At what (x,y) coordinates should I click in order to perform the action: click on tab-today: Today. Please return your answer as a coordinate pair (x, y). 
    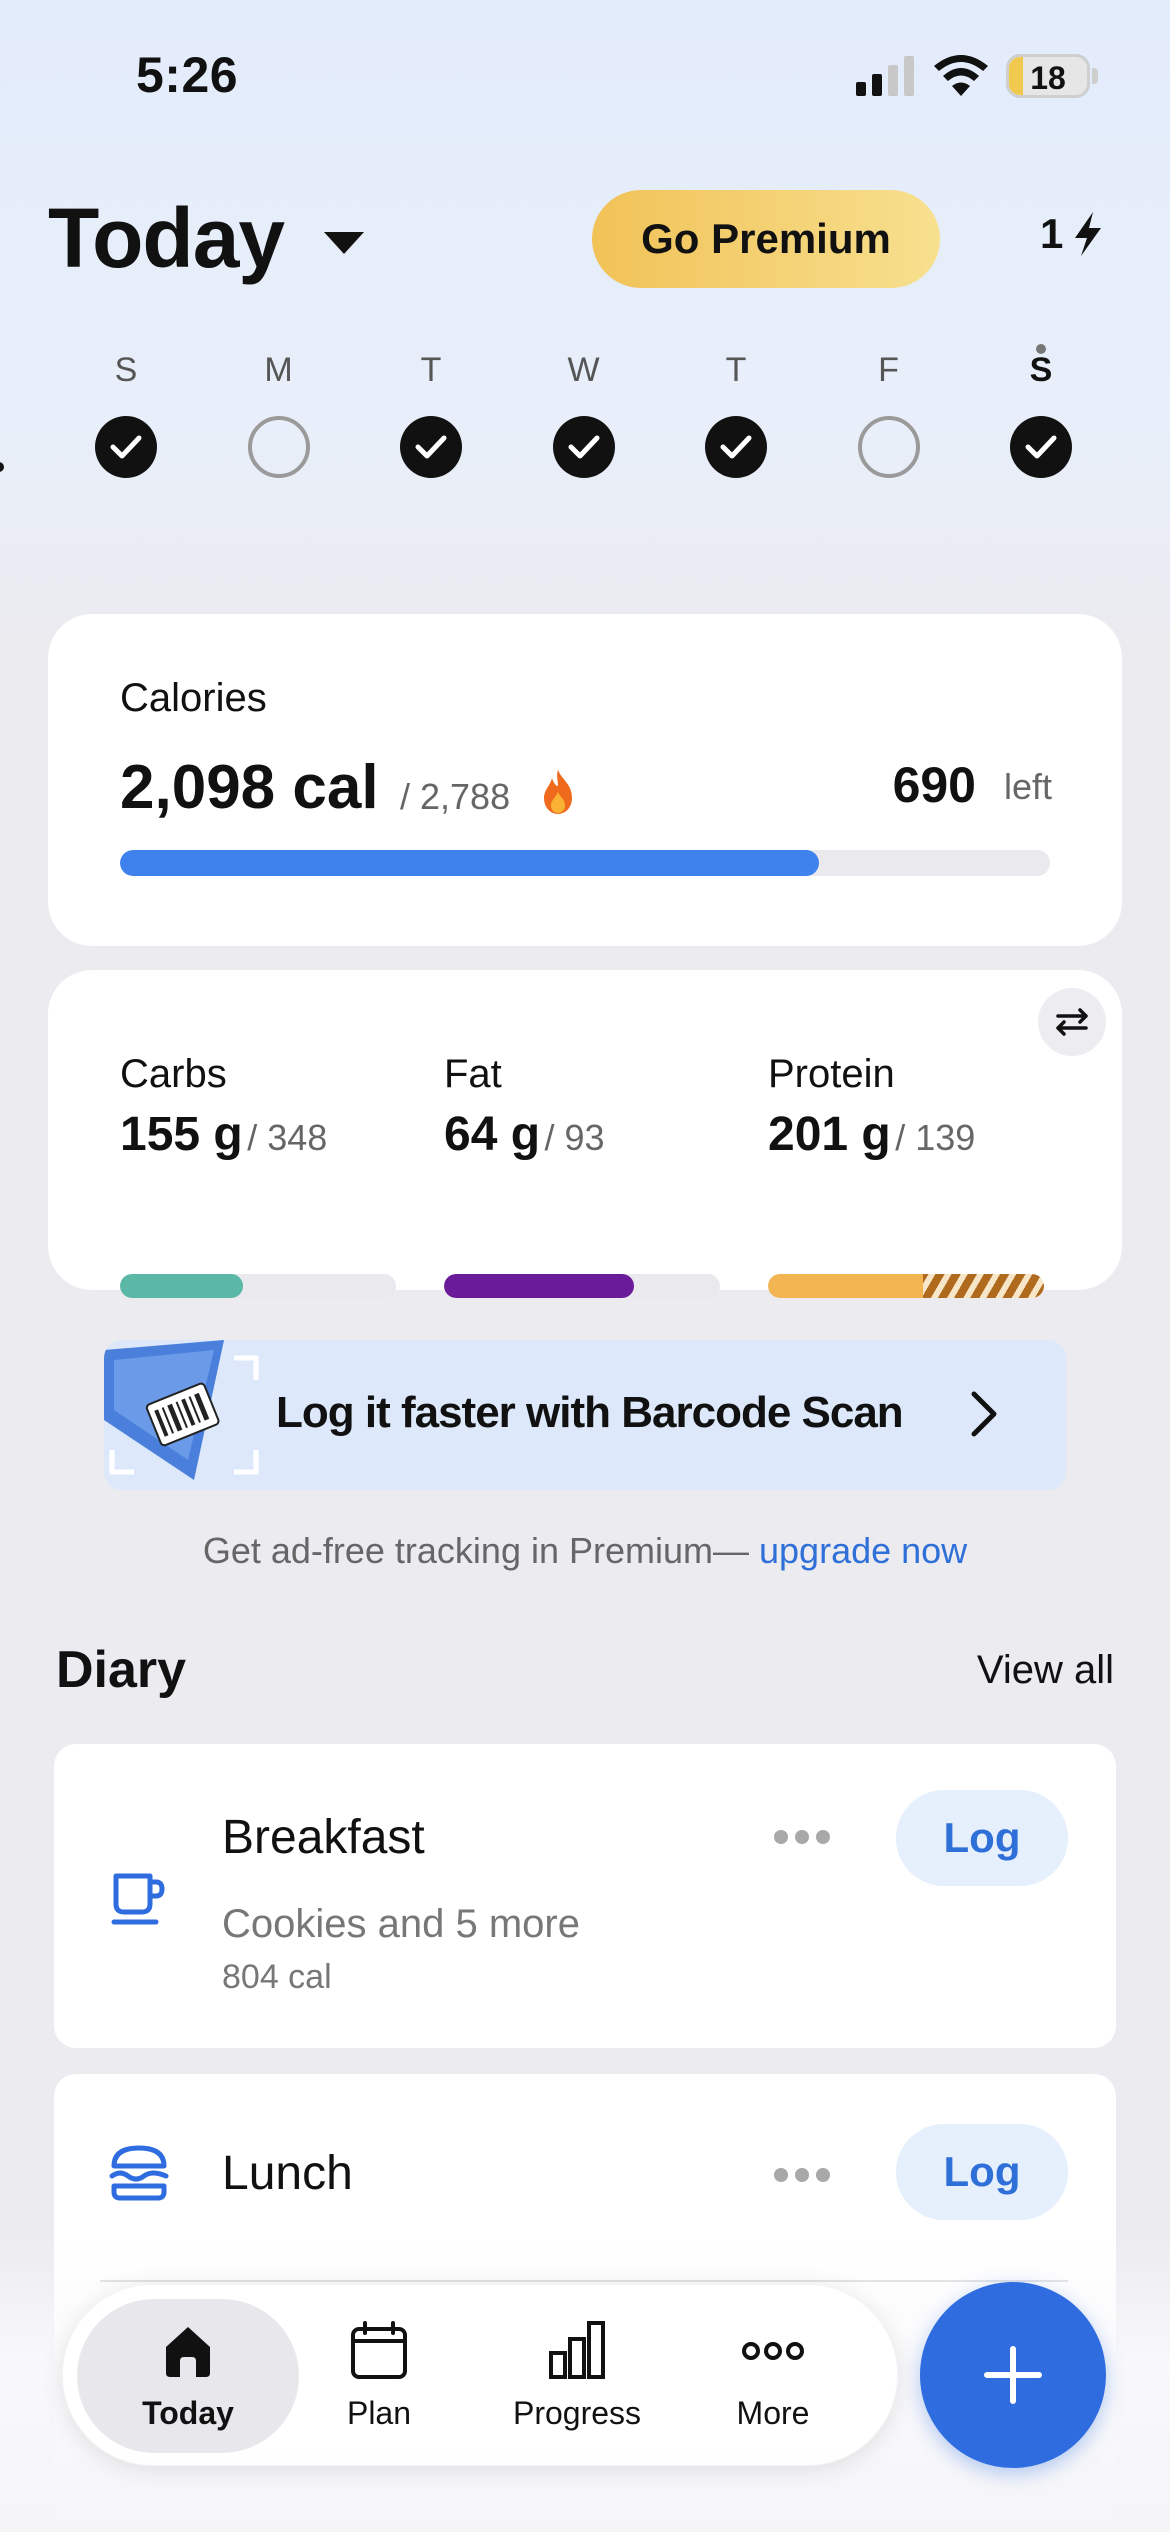
    Looking at the image, I should click on (188, 2376).